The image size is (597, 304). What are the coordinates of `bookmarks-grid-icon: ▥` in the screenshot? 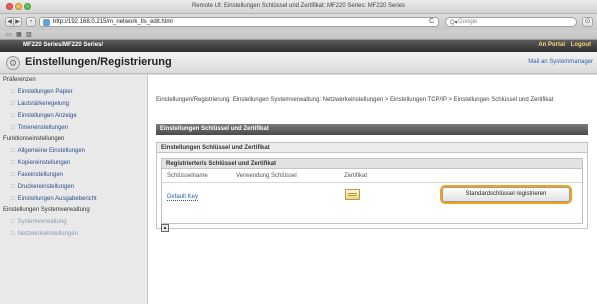 It's located at (29, 34).